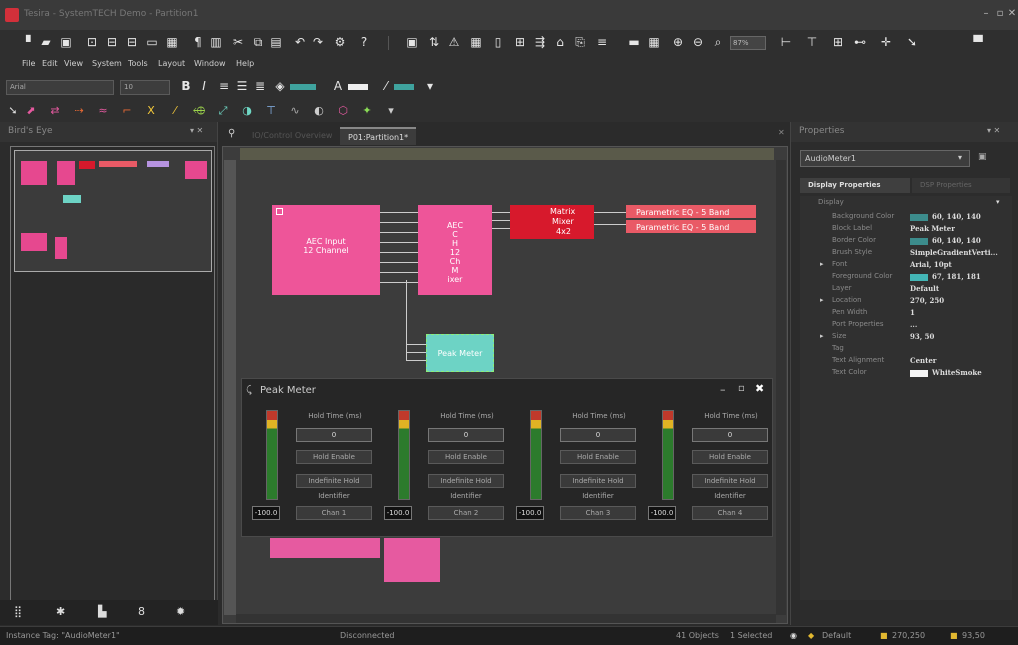 The width and height of the screenshot is (1018, 645). Describe the element at coordinates (906, 290) in the screenshot. I see `property-row: Layer Default` at that location.